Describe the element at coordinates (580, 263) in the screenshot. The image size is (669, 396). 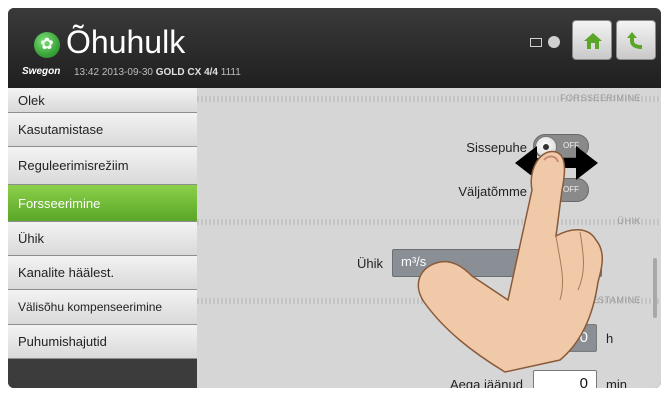
I see `unit-option-selected` at that location.